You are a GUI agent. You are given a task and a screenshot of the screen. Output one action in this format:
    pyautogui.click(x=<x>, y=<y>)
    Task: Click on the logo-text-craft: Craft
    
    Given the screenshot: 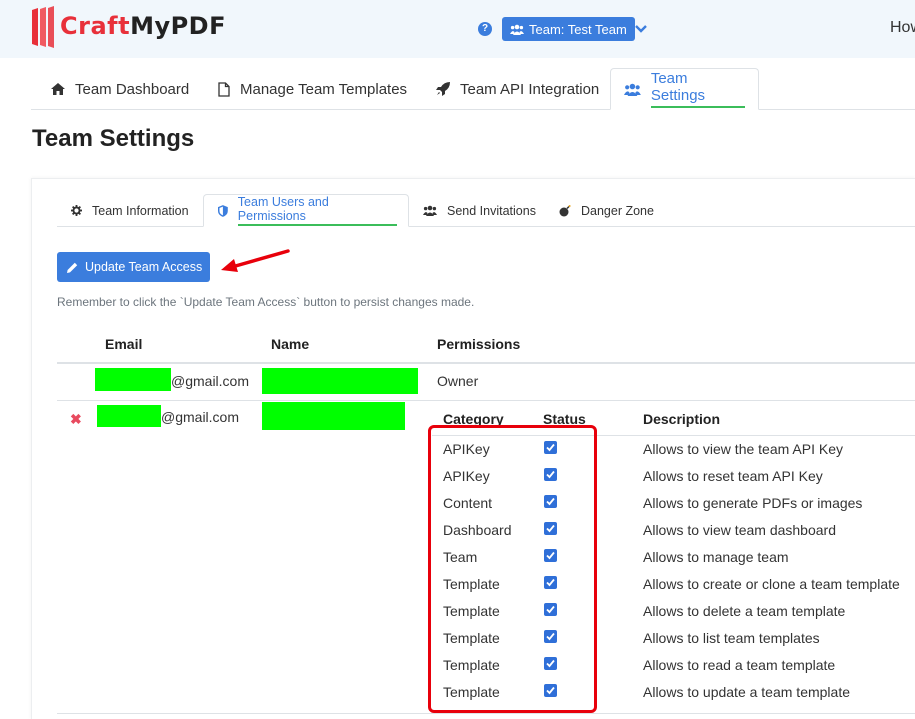 What is the action you would take?
    pyautogui.click(x=95, y=26)
    